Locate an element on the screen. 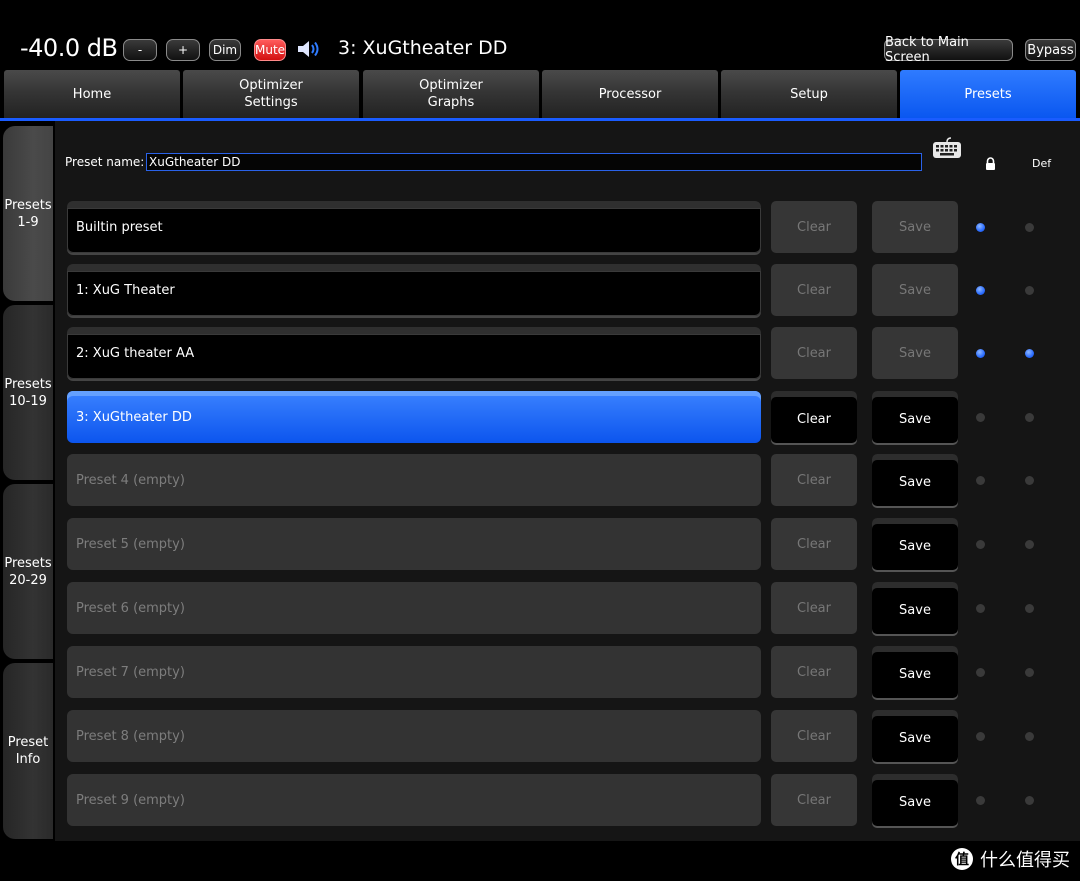  side-tab-presets-10-19: Presets 10-19 is located at coordinates (28, 392).